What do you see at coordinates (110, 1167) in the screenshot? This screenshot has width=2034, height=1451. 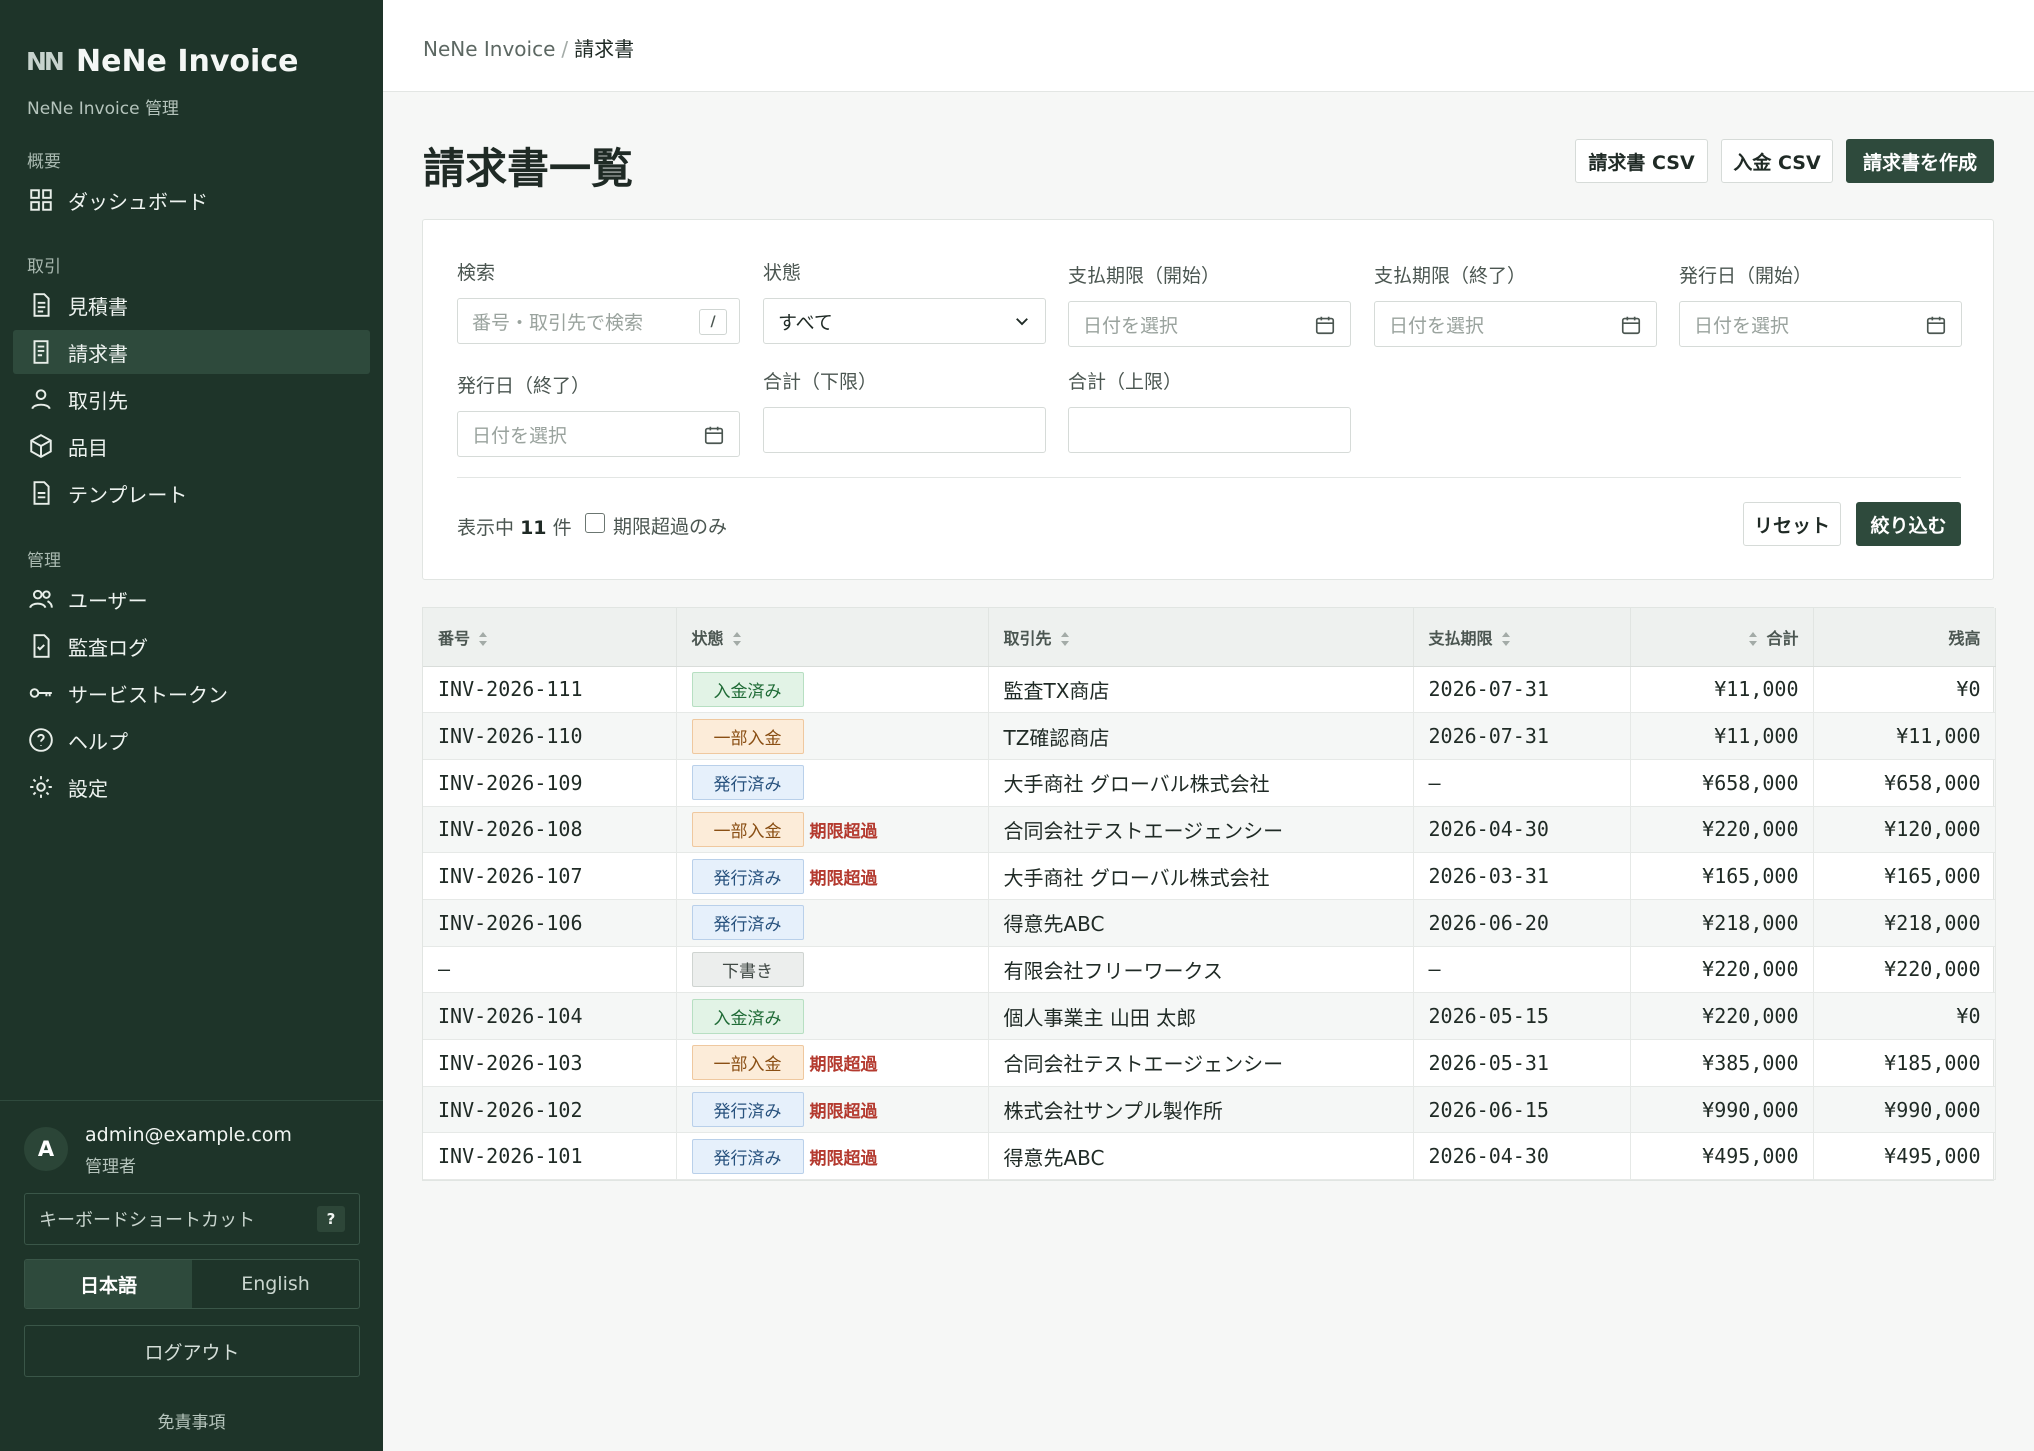 I see `user-role: 管理者` at bounding box center [110, 1167].